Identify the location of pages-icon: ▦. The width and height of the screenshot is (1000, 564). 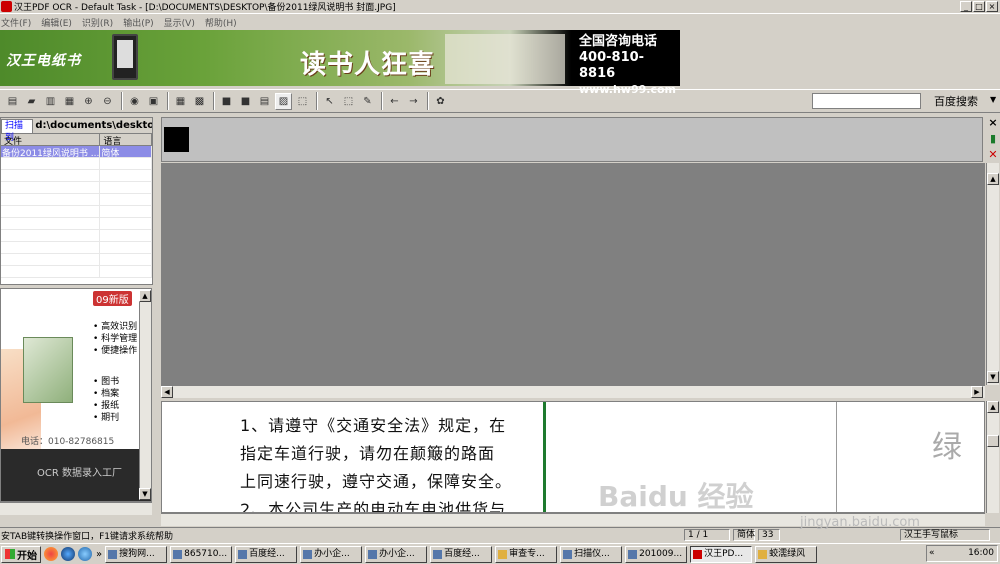
(69, 101).